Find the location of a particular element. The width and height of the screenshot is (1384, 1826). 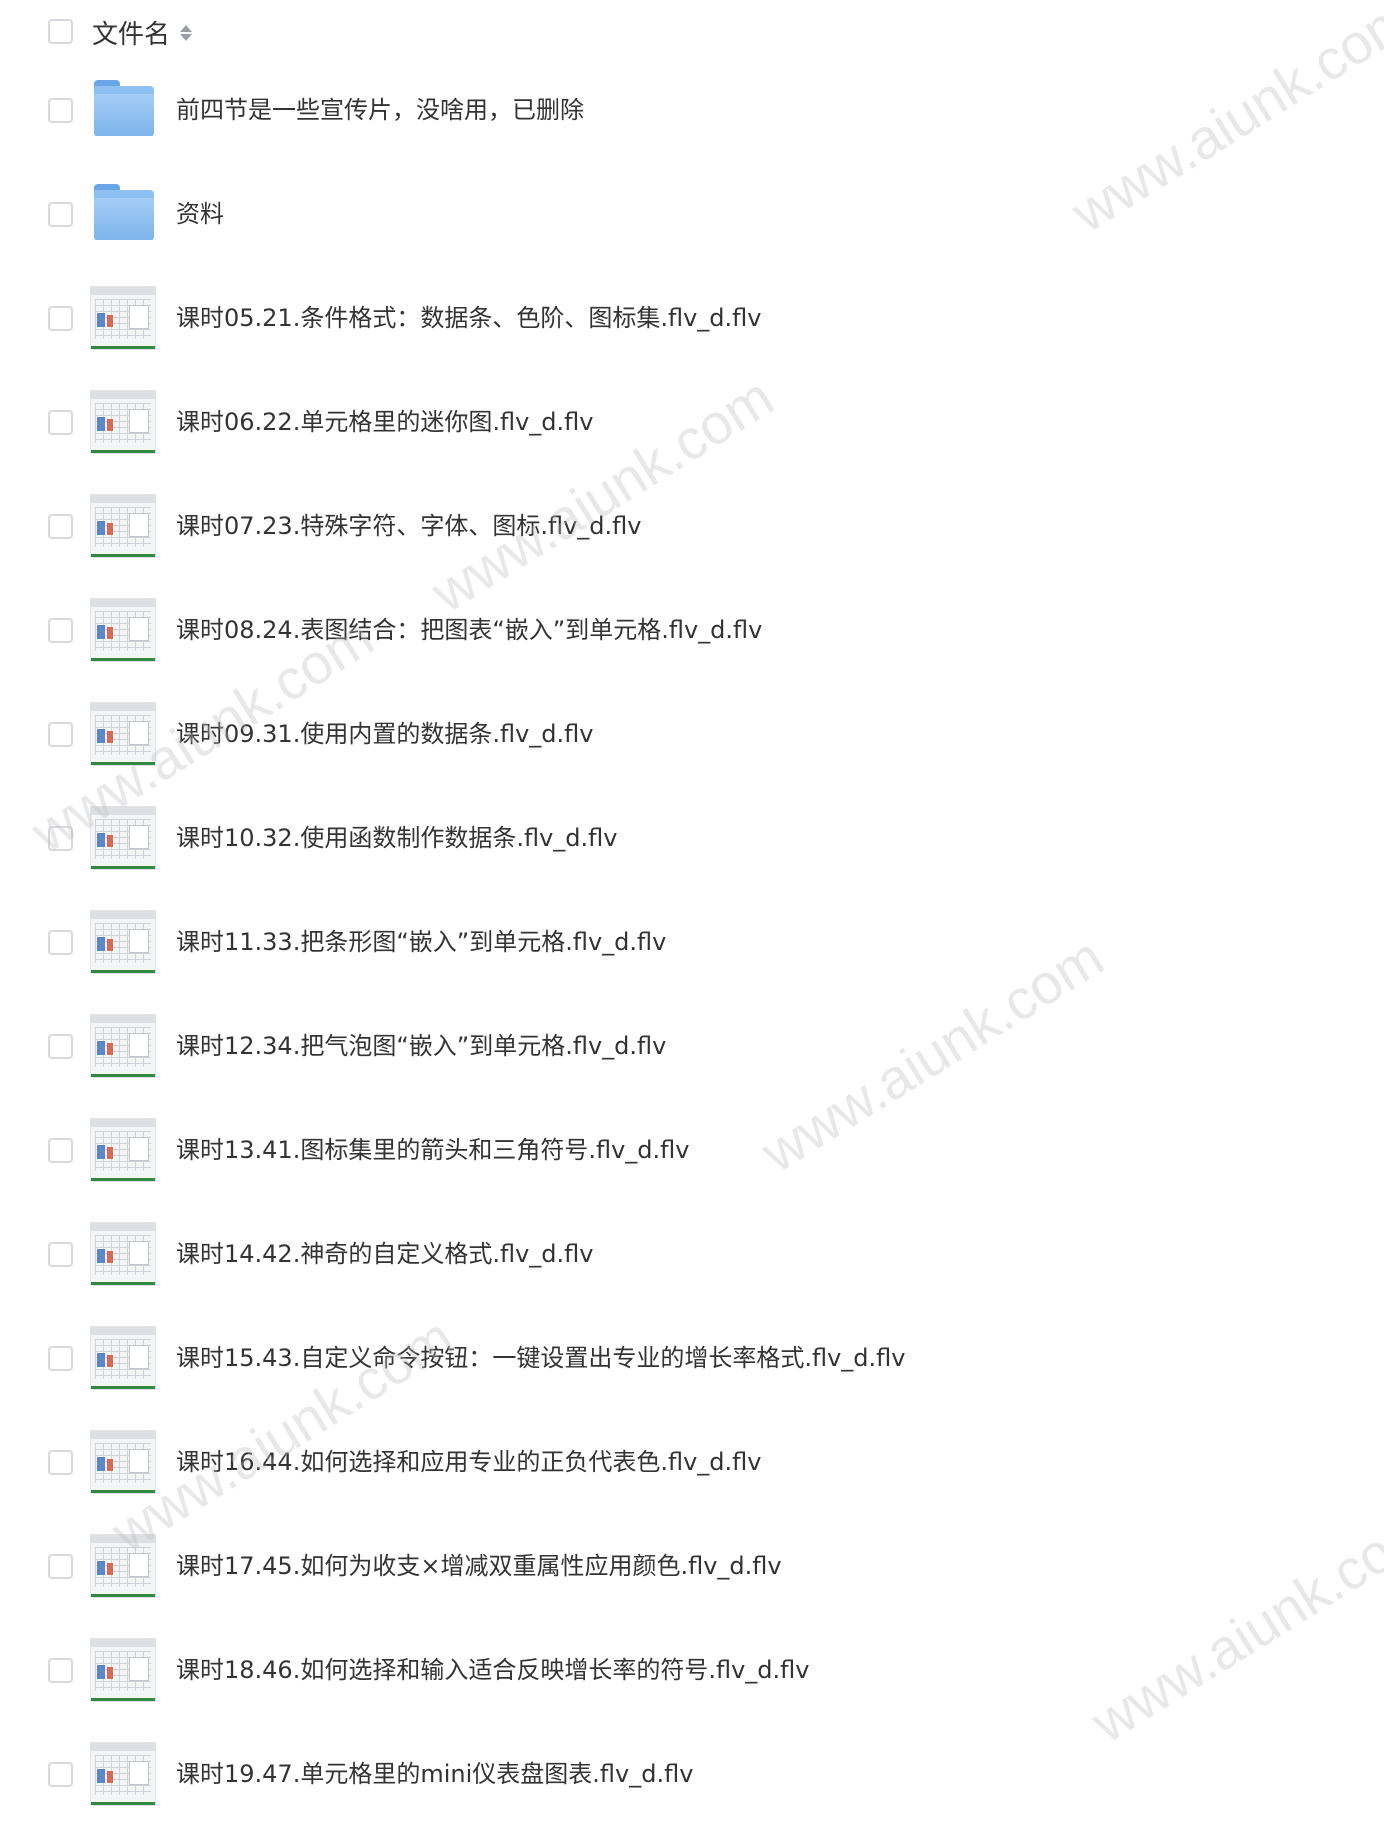

file-row: 课时08.24.表图结合：把图表“嵌入”到单元格.flv_d.flv is located at coordinates (692, 630).